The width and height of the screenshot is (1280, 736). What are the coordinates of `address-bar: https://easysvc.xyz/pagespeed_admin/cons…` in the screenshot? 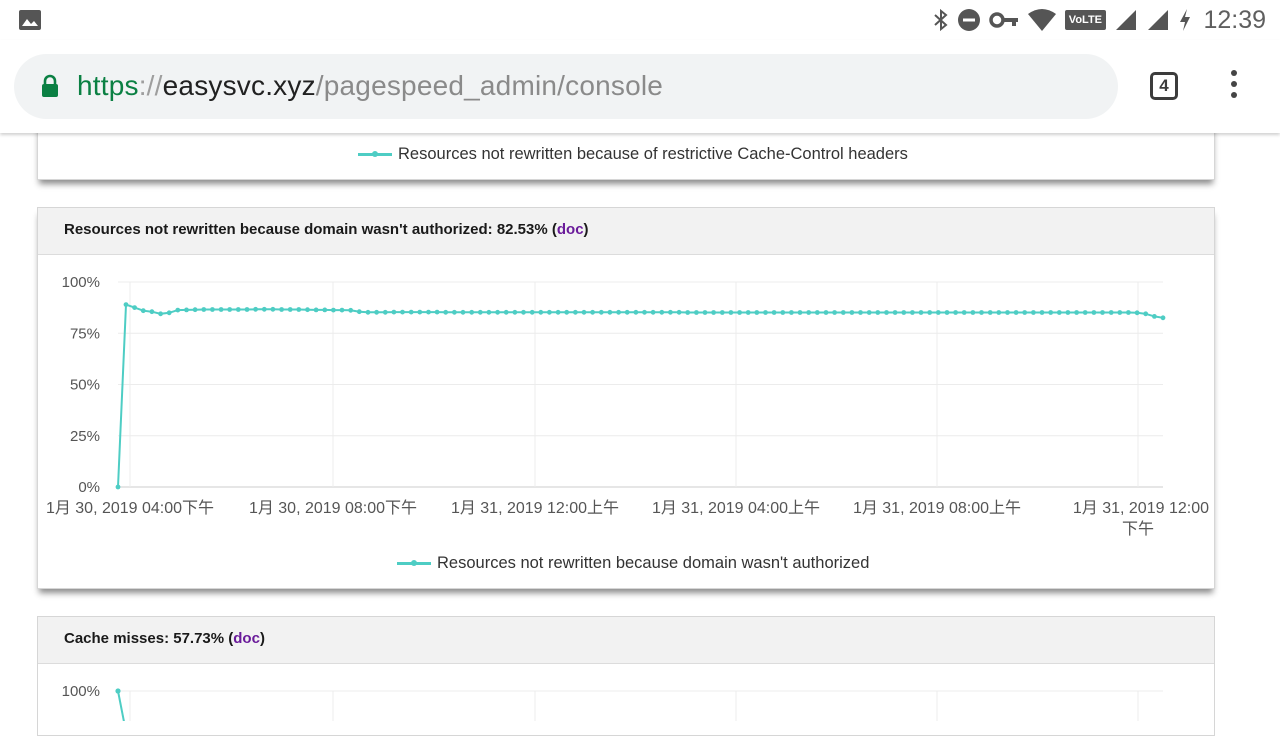 It's located at (566, 86).